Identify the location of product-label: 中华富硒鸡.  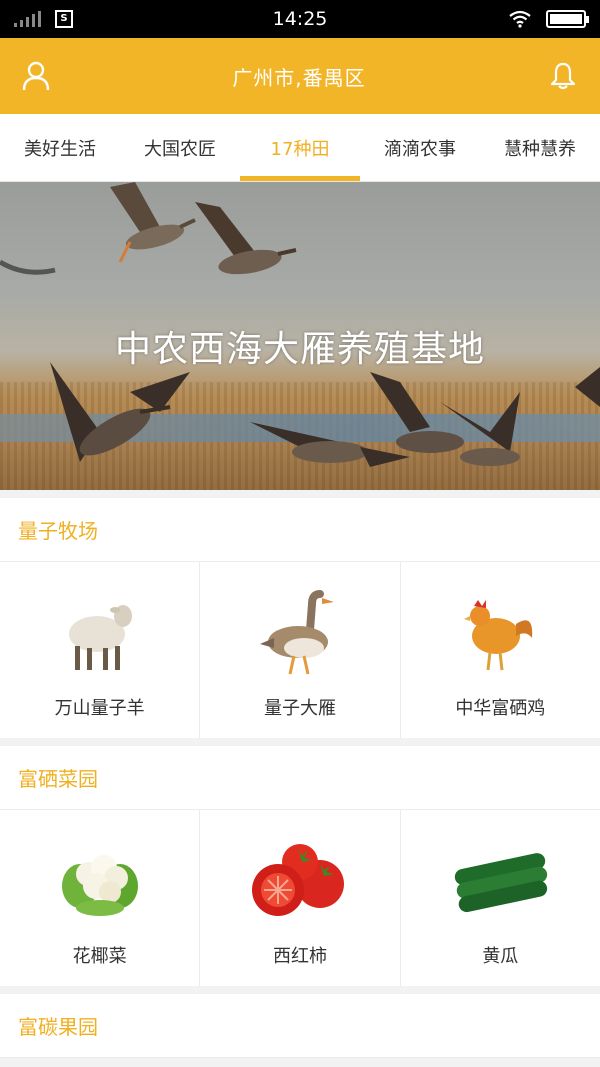
(500, 708).